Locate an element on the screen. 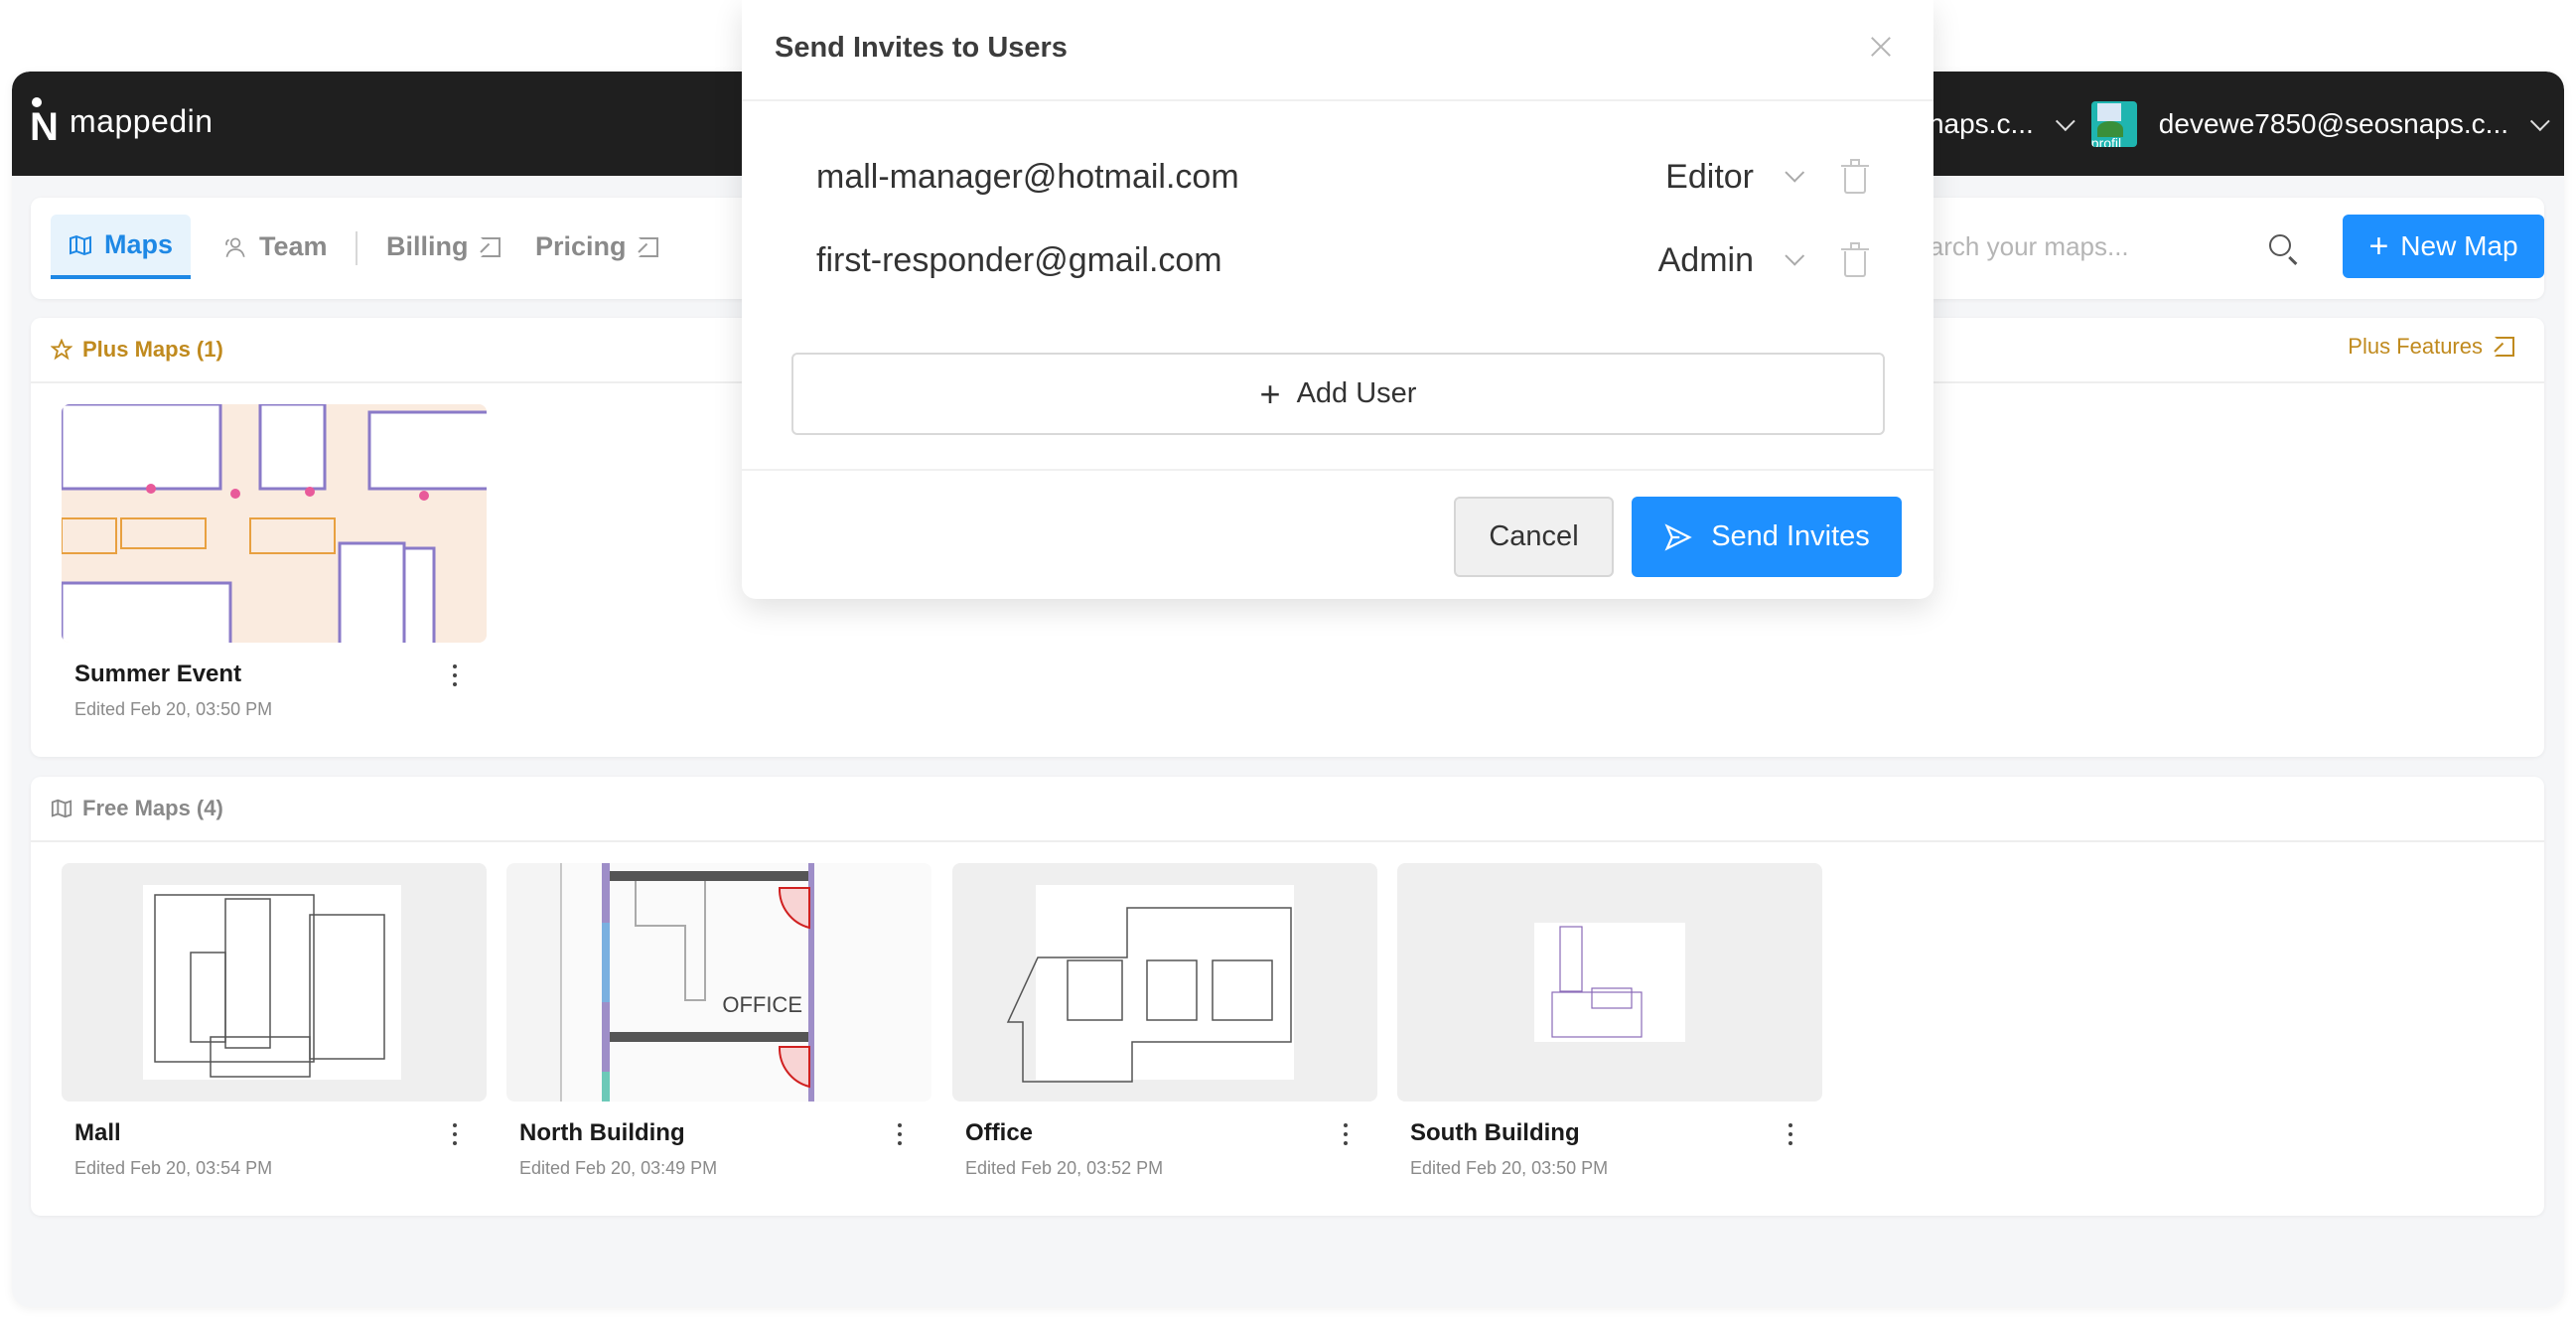 This screenshot has height=1323, width=2576. modal-footer-divider is located at coordinates (1338, 470).